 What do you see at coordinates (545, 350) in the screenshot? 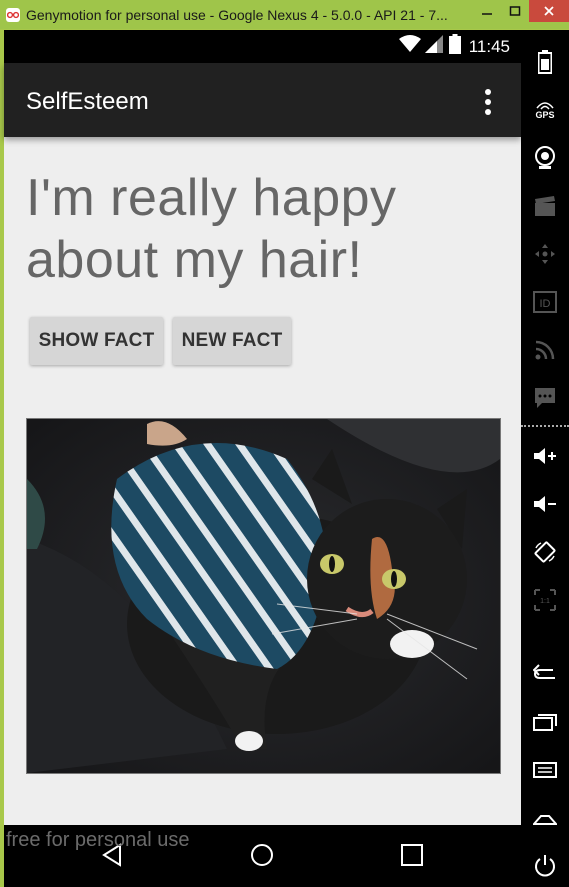
I see `rss-icon` at bounding box center [545, 350].